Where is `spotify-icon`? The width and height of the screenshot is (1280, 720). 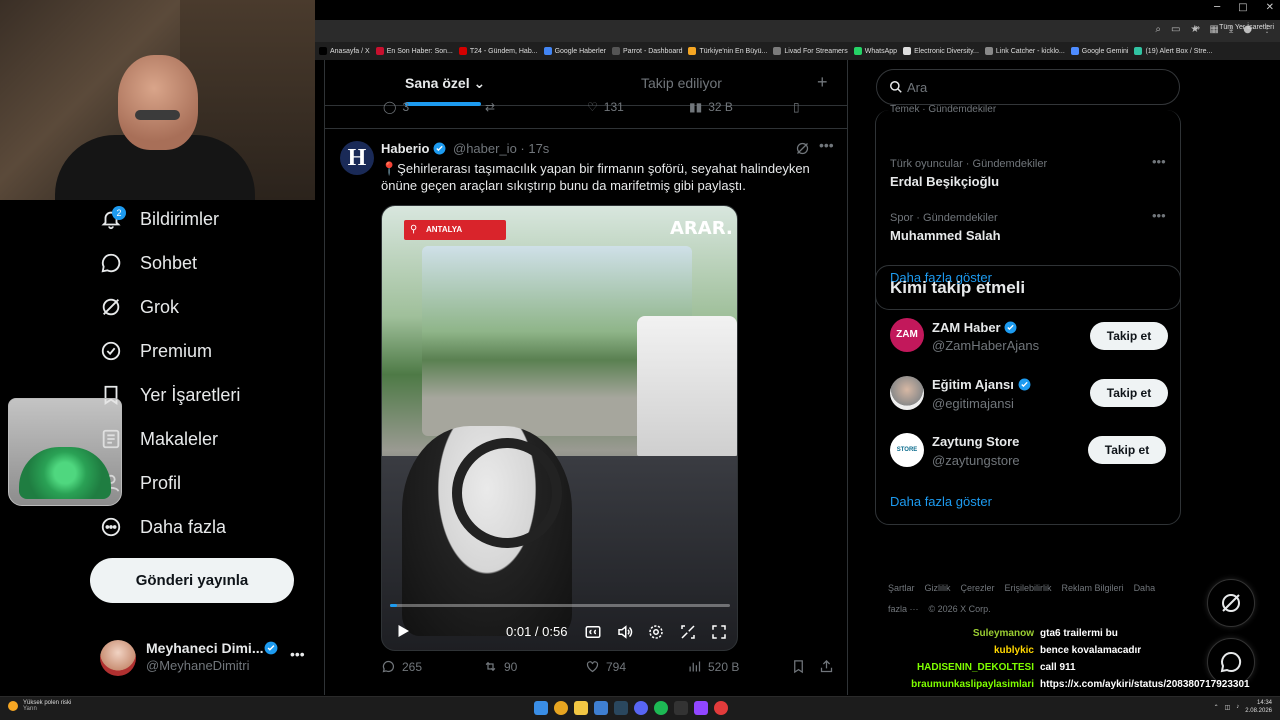
spotify-icon is located at coordinates (661, 708).